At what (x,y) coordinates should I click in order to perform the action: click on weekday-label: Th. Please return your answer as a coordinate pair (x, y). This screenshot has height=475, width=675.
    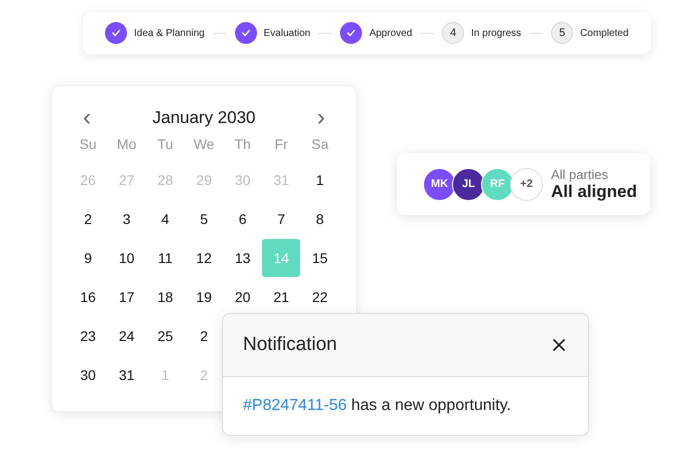
    Looking at the image, I should click on (242, 145).